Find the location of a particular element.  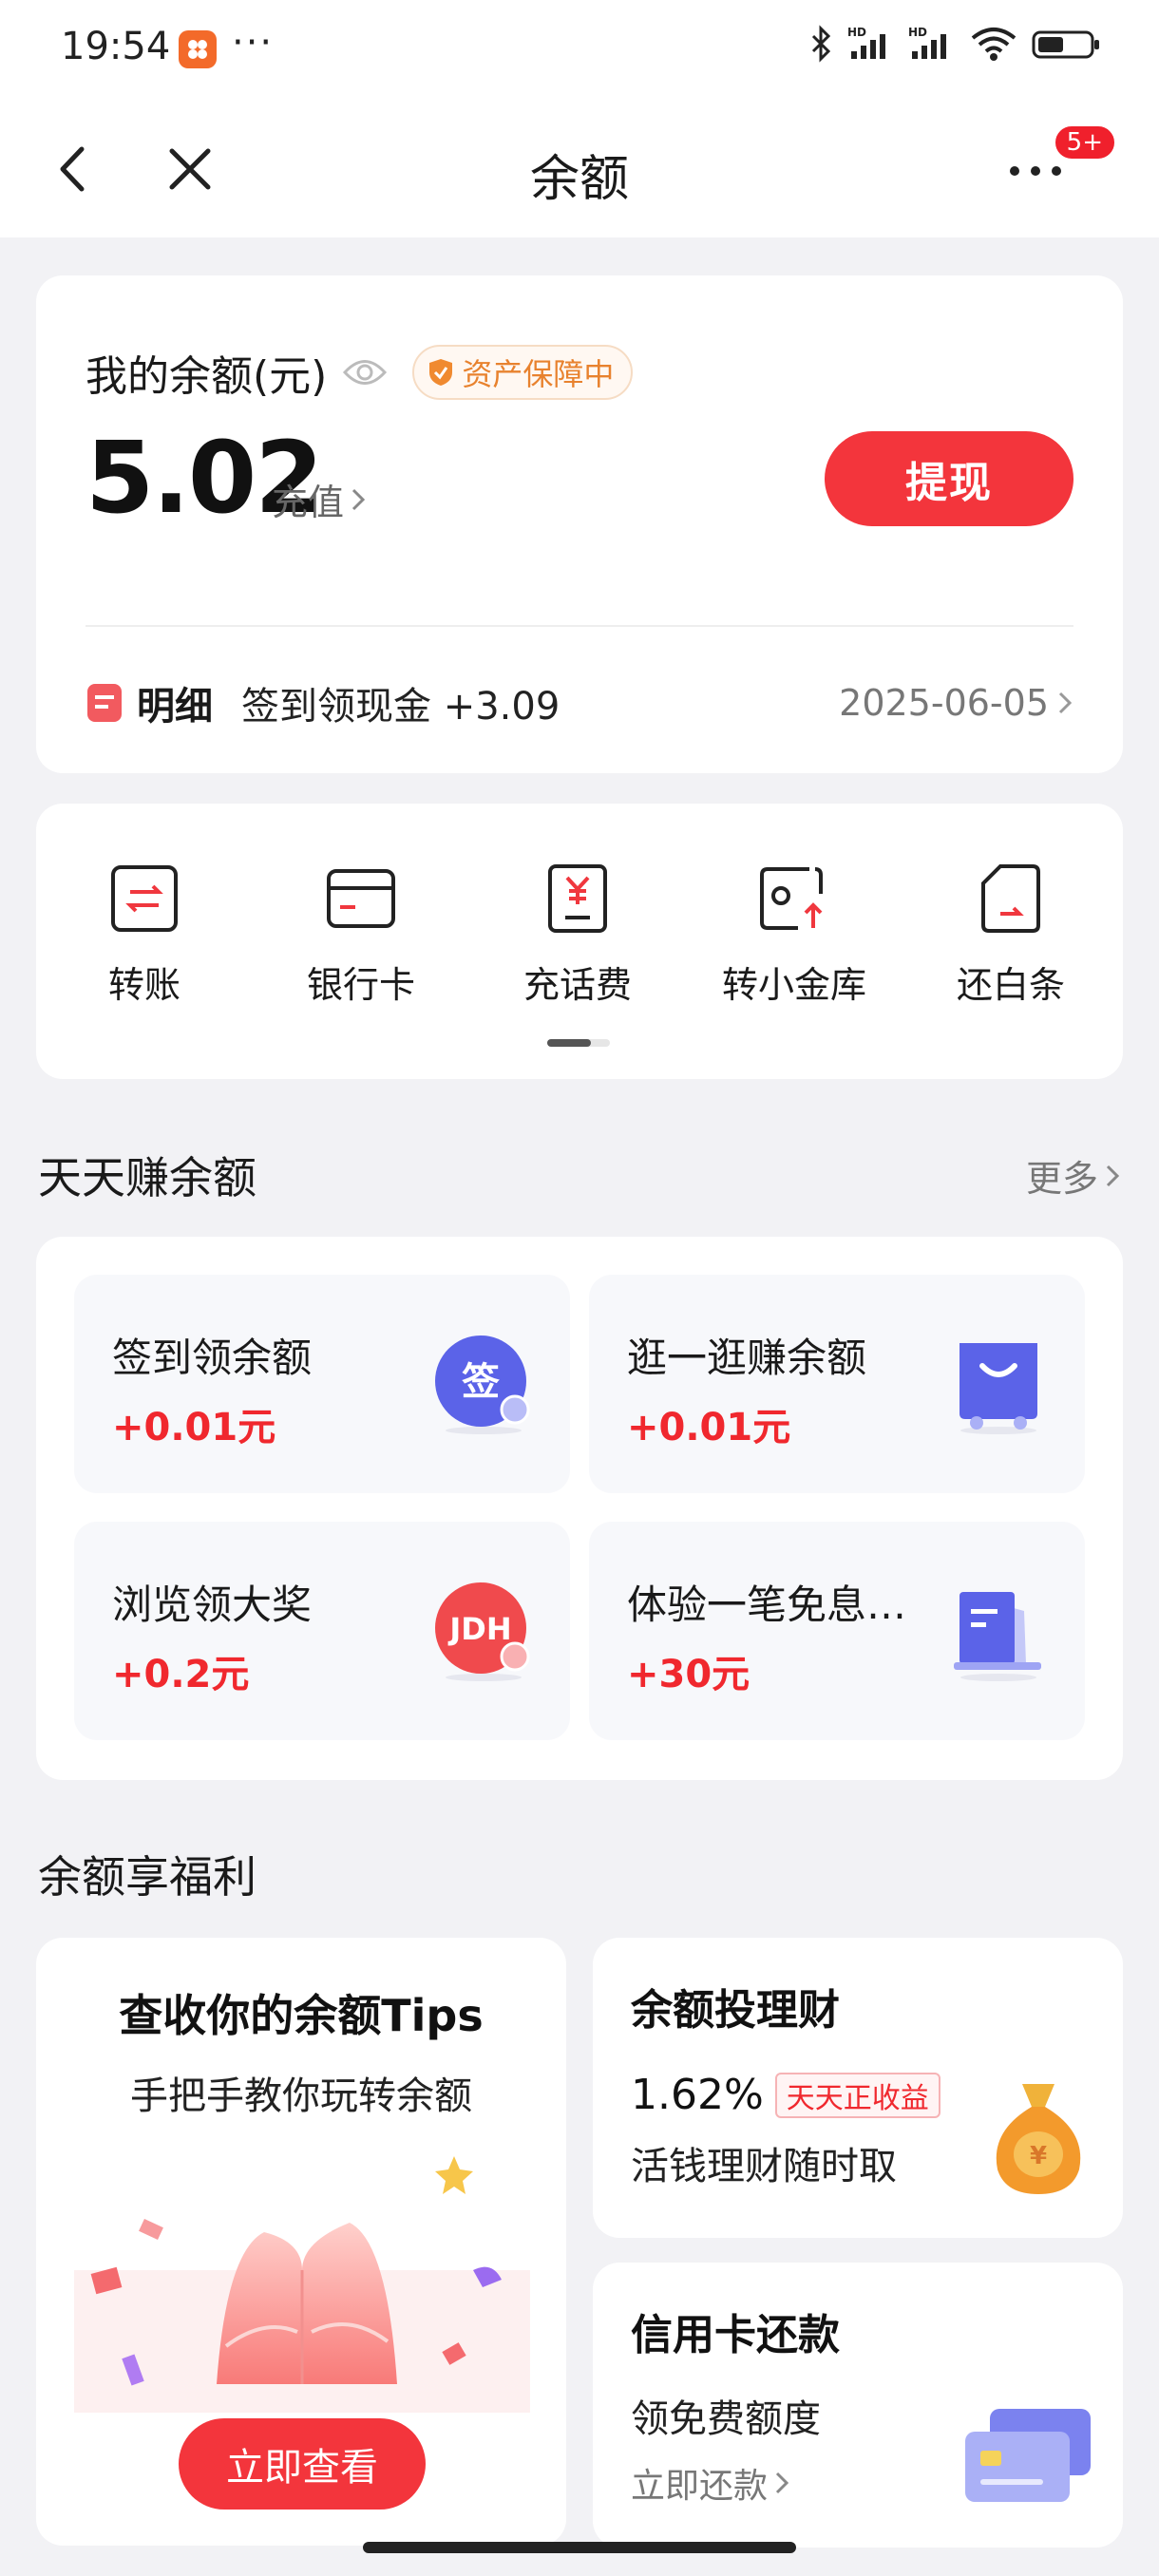

phone-recharge-icon is located at coordinates (578, 899).